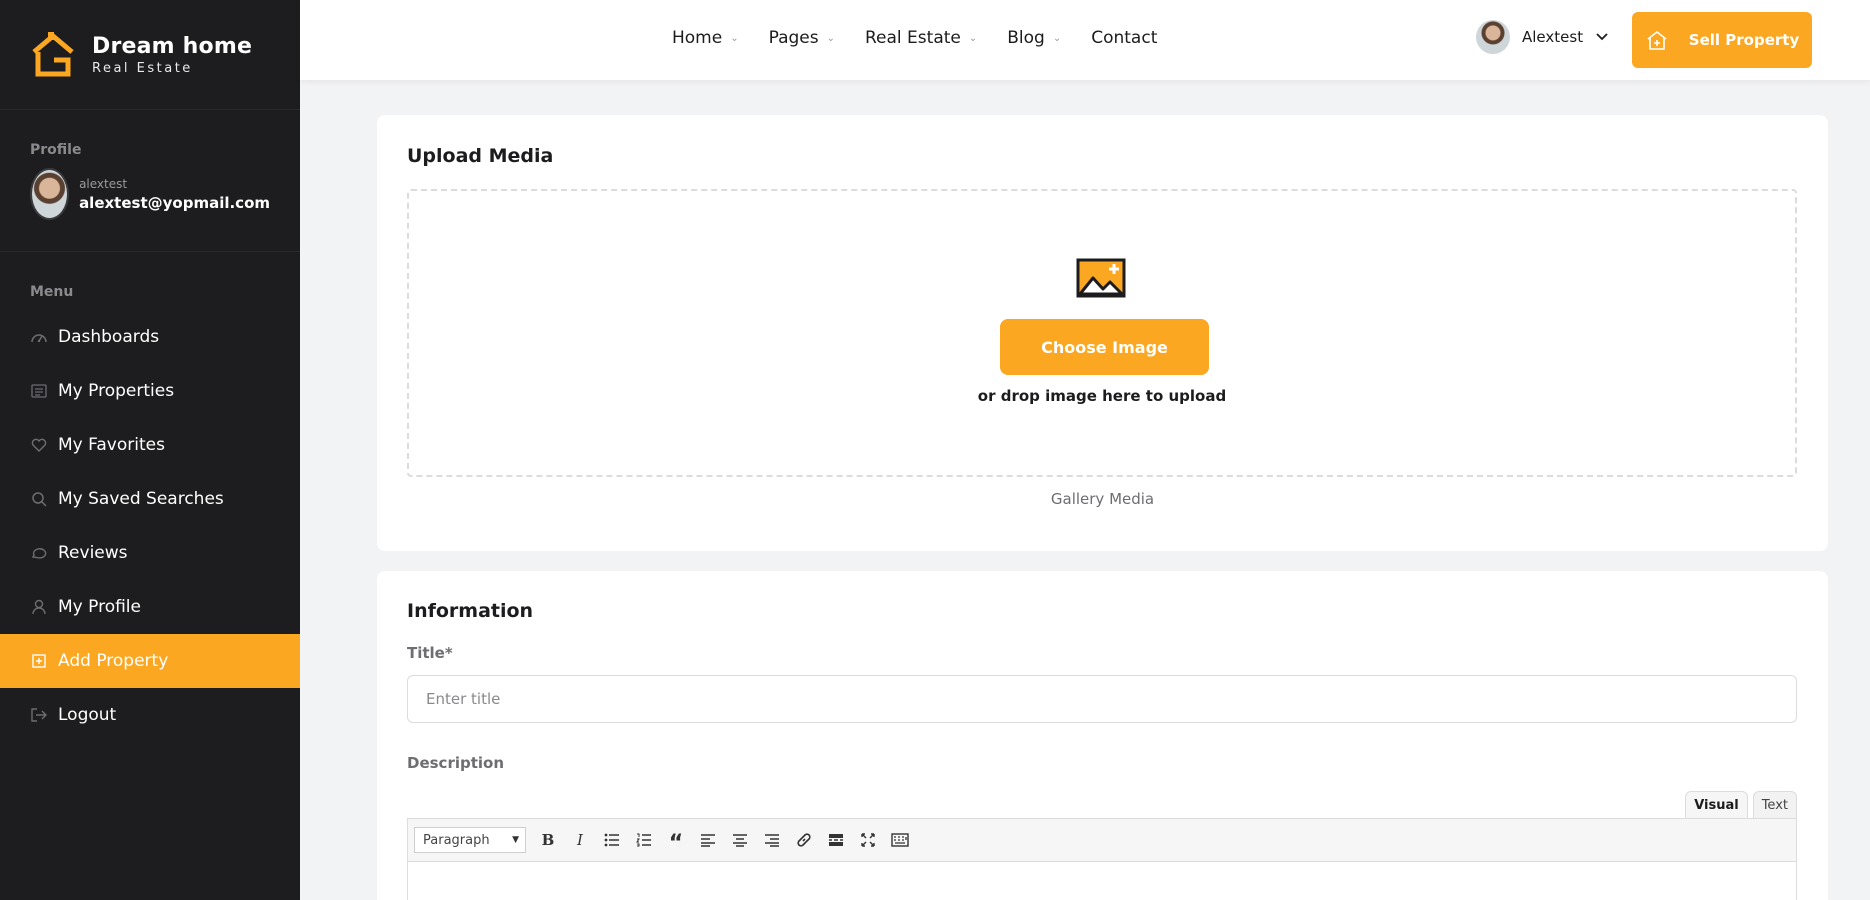 The width and height of the screenshot is (1870, 900). What do you see at coordinates (793, 38) in the screenshot?
I see `nav-item-label: Pages` at bounding box center [793, 38].